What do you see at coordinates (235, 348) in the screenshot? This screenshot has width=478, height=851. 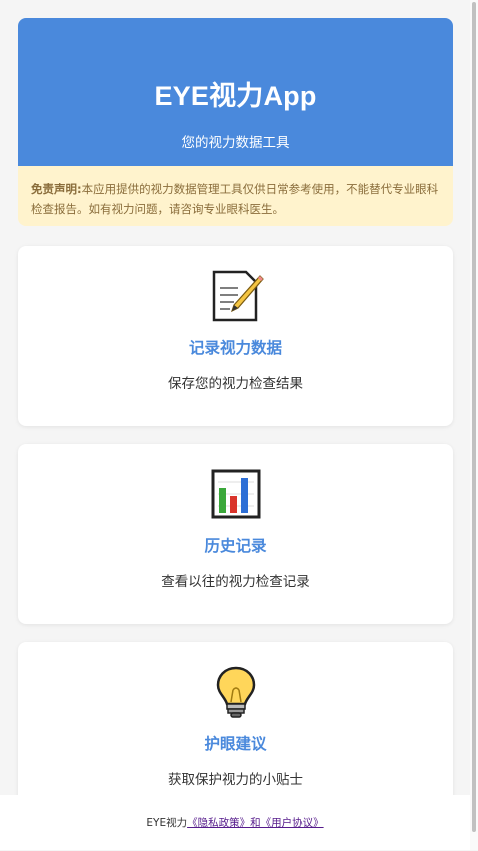 I see `record-vision-title: 记录视力数据` at bounding box center [235, 348].